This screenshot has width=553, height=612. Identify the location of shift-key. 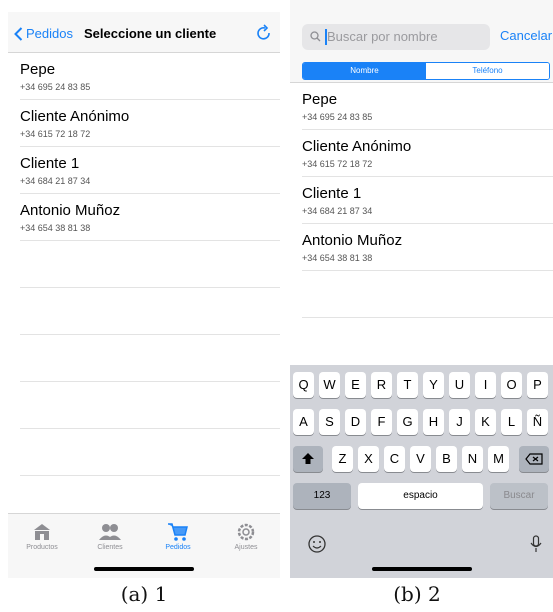
(308, 459).